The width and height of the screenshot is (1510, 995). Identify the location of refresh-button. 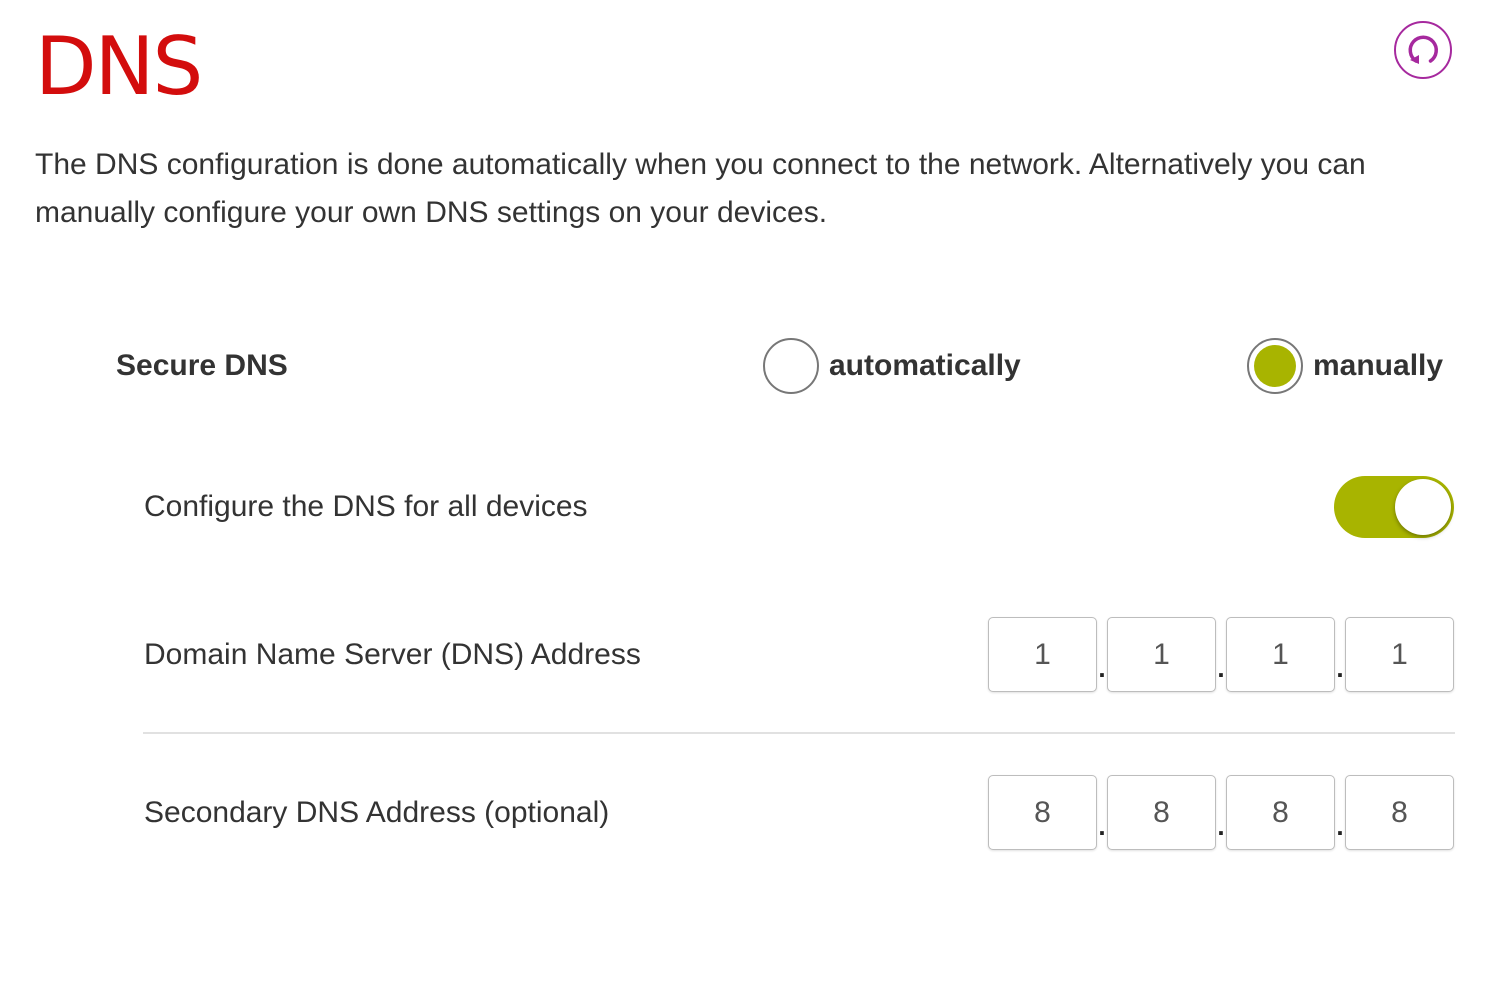
(1423, 50).